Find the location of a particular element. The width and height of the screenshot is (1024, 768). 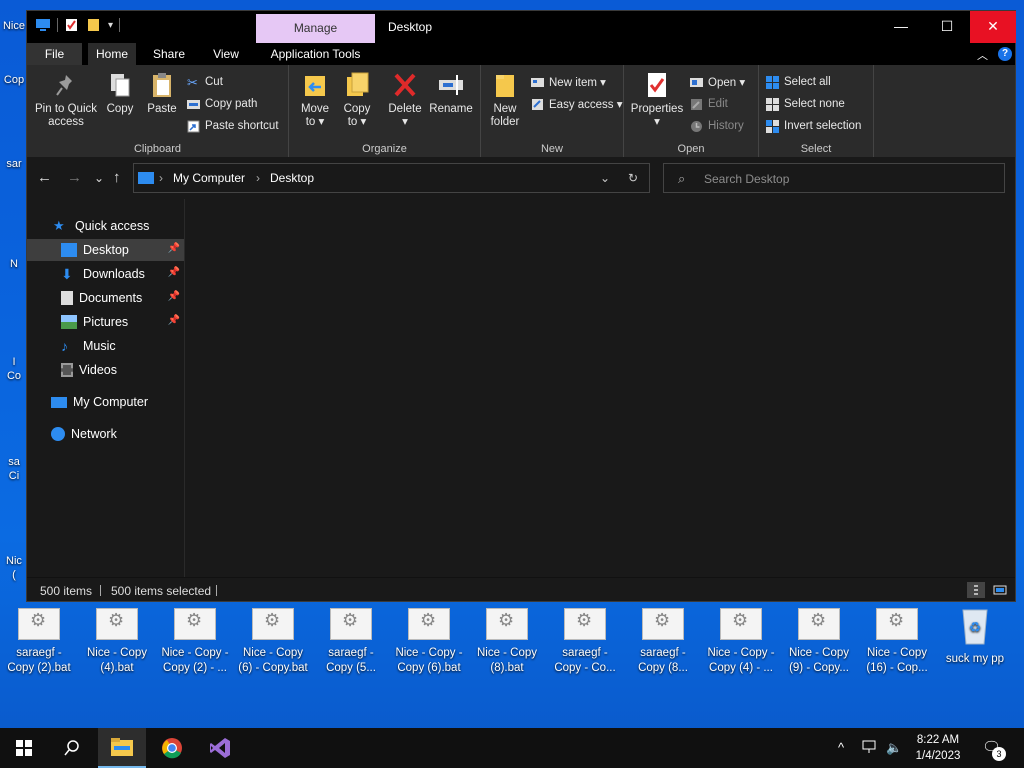

select-none-button: Select none is located at coordinates (805, 104).